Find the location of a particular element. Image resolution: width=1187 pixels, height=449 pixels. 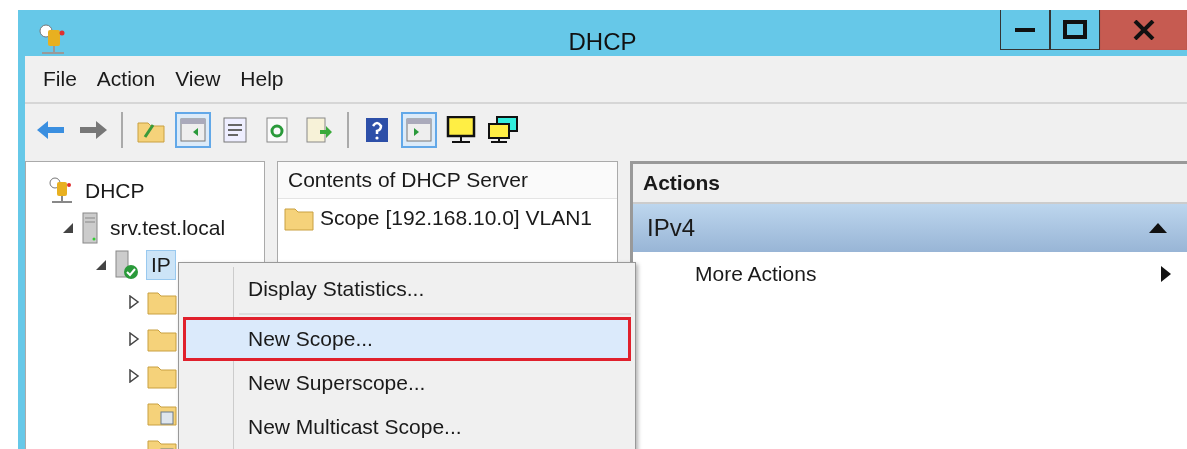

section-title: IPv4 is located at coordinates (671, 228).